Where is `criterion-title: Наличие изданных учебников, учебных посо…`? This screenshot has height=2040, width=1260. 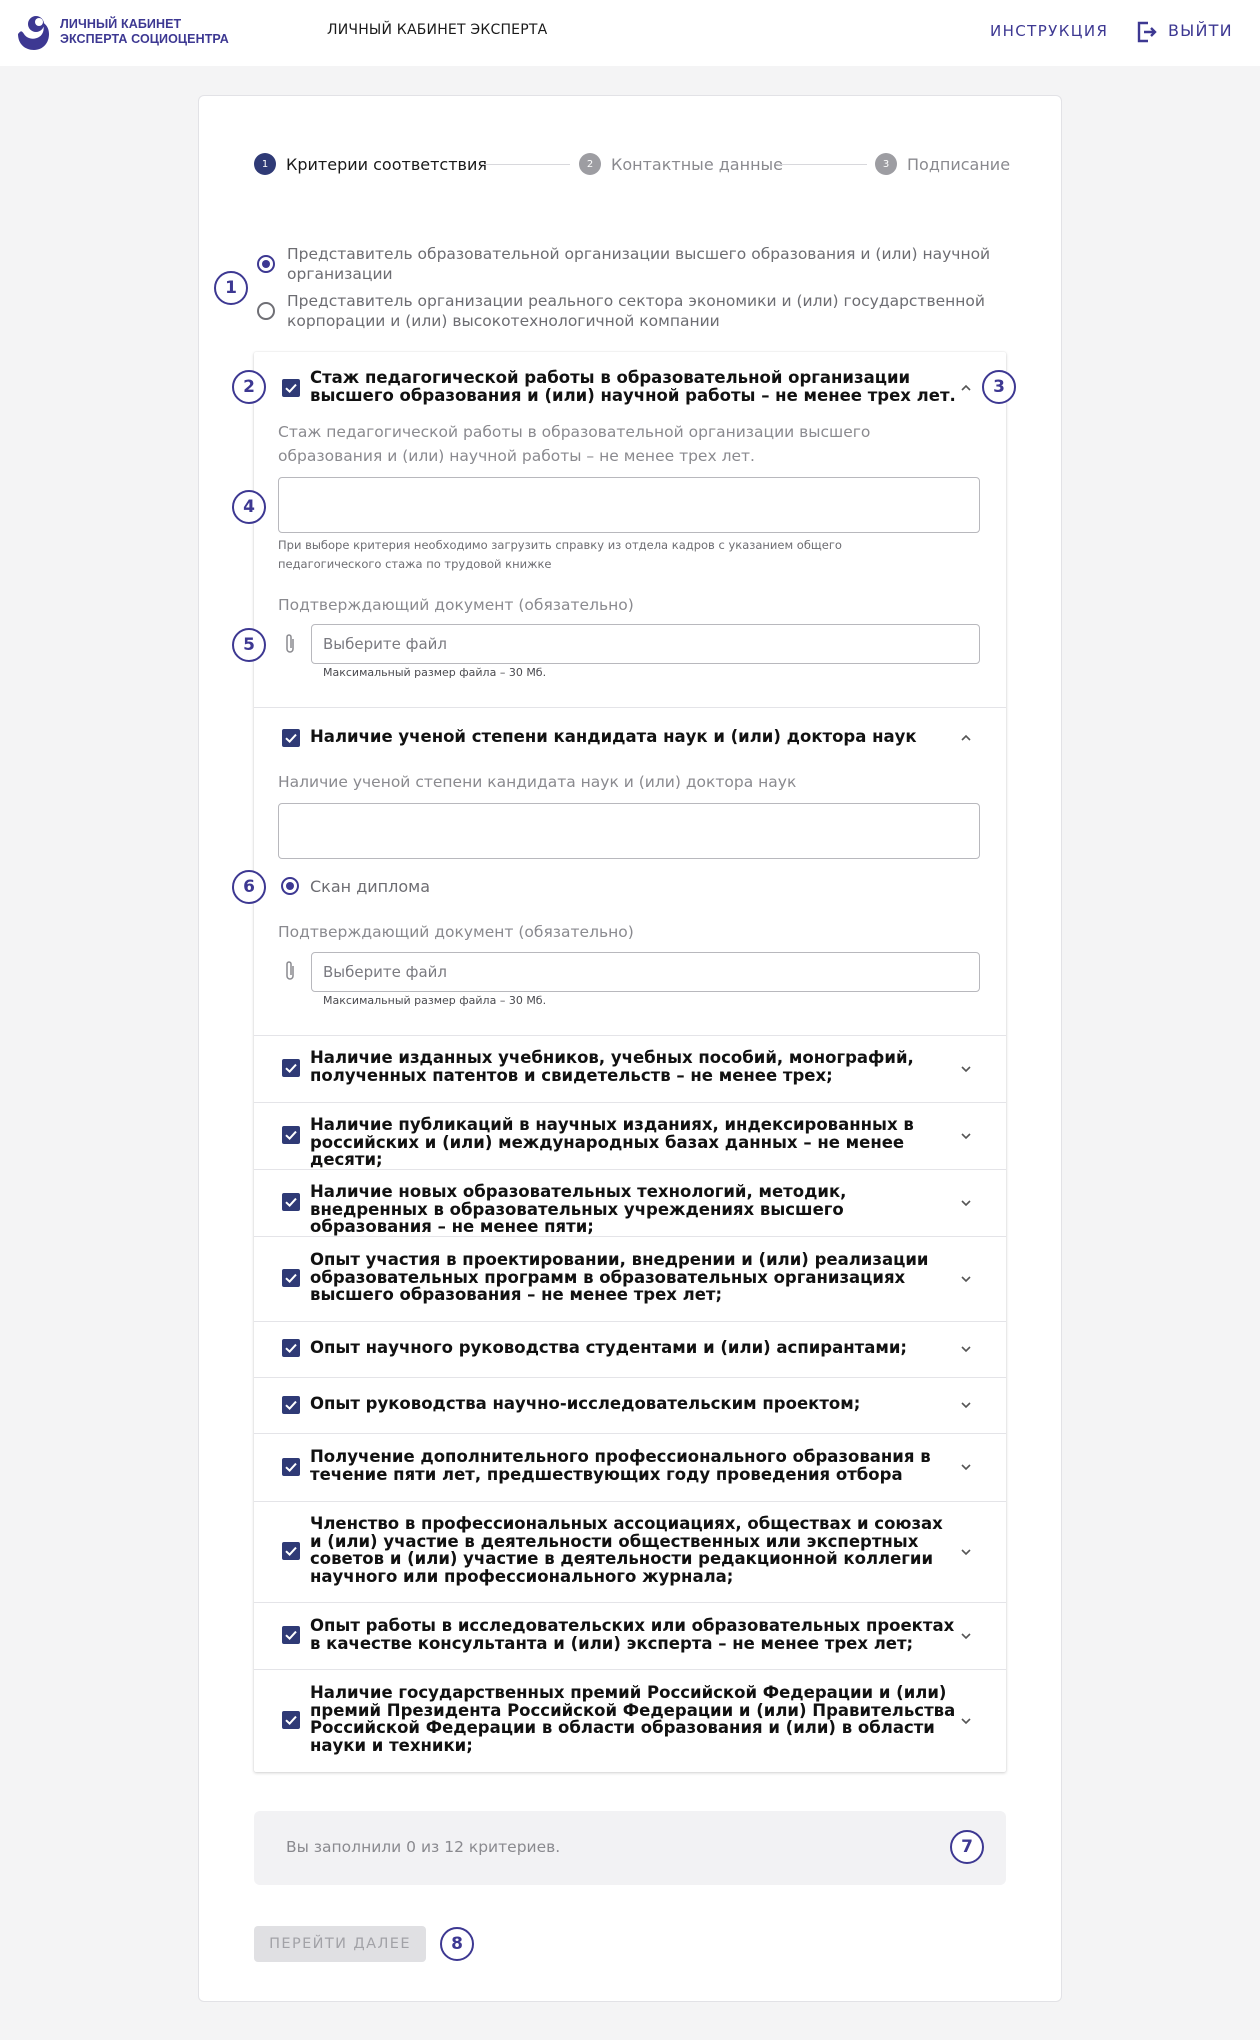
criterion-title: Наличие изданных учебников, учебных посо… is located at coordinates (635, 1066).